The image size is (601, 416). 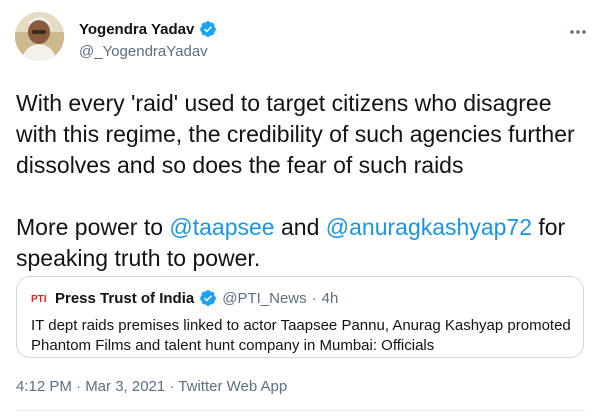 What do you see at coordinates (429, 227) in the screenshot?
I see `mention-link-anuragkashyap72: @anuragkashyap72` at bounding box center [429, 227].